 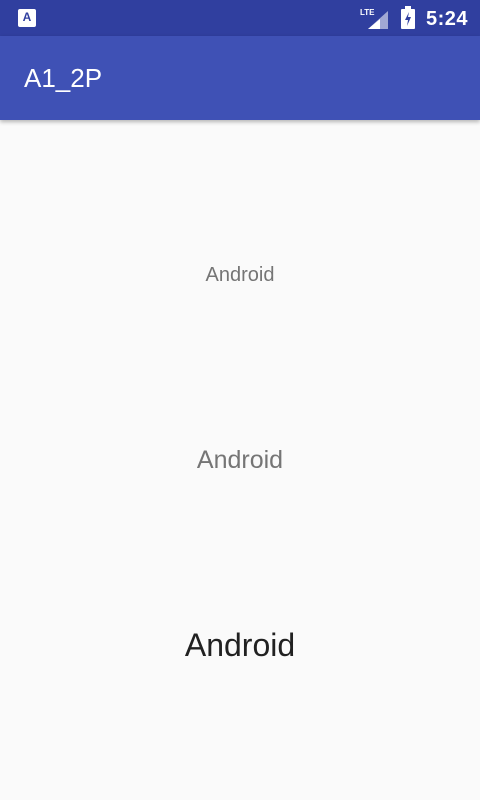 What do you see at coordinates (367, 12) in the screenshot?
I see `lte-label: LTE` at bounding box center [367, 12].